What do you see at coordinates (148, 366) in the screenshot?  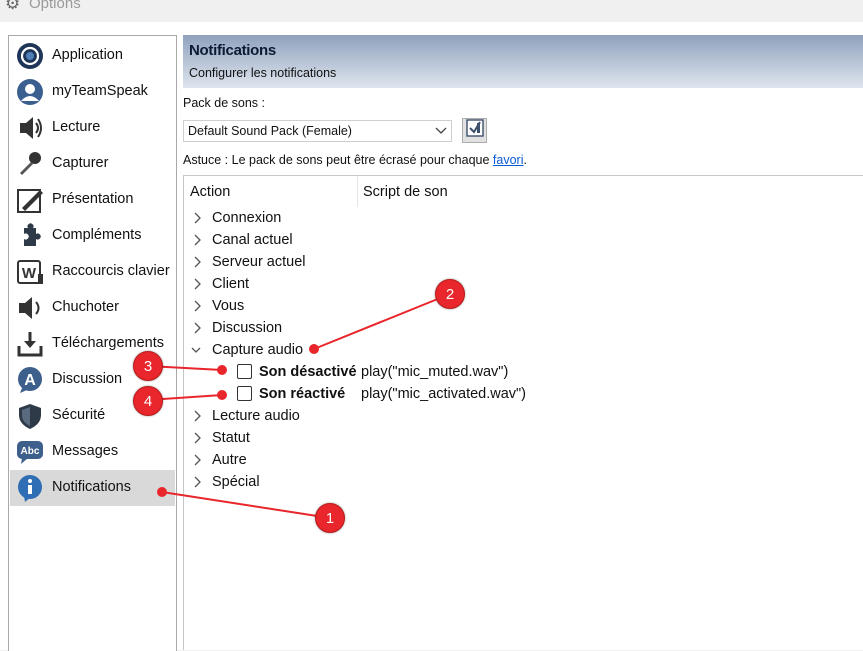 I see `annotation-marker-3: 3` at bounding box center [148, 366].